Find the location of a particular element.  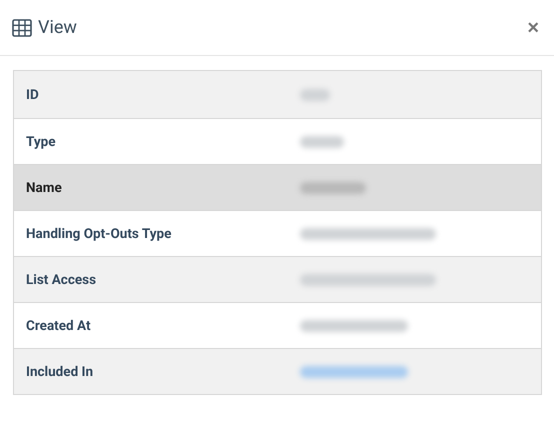

dialog-title: View is located at coordinates (57, 27).